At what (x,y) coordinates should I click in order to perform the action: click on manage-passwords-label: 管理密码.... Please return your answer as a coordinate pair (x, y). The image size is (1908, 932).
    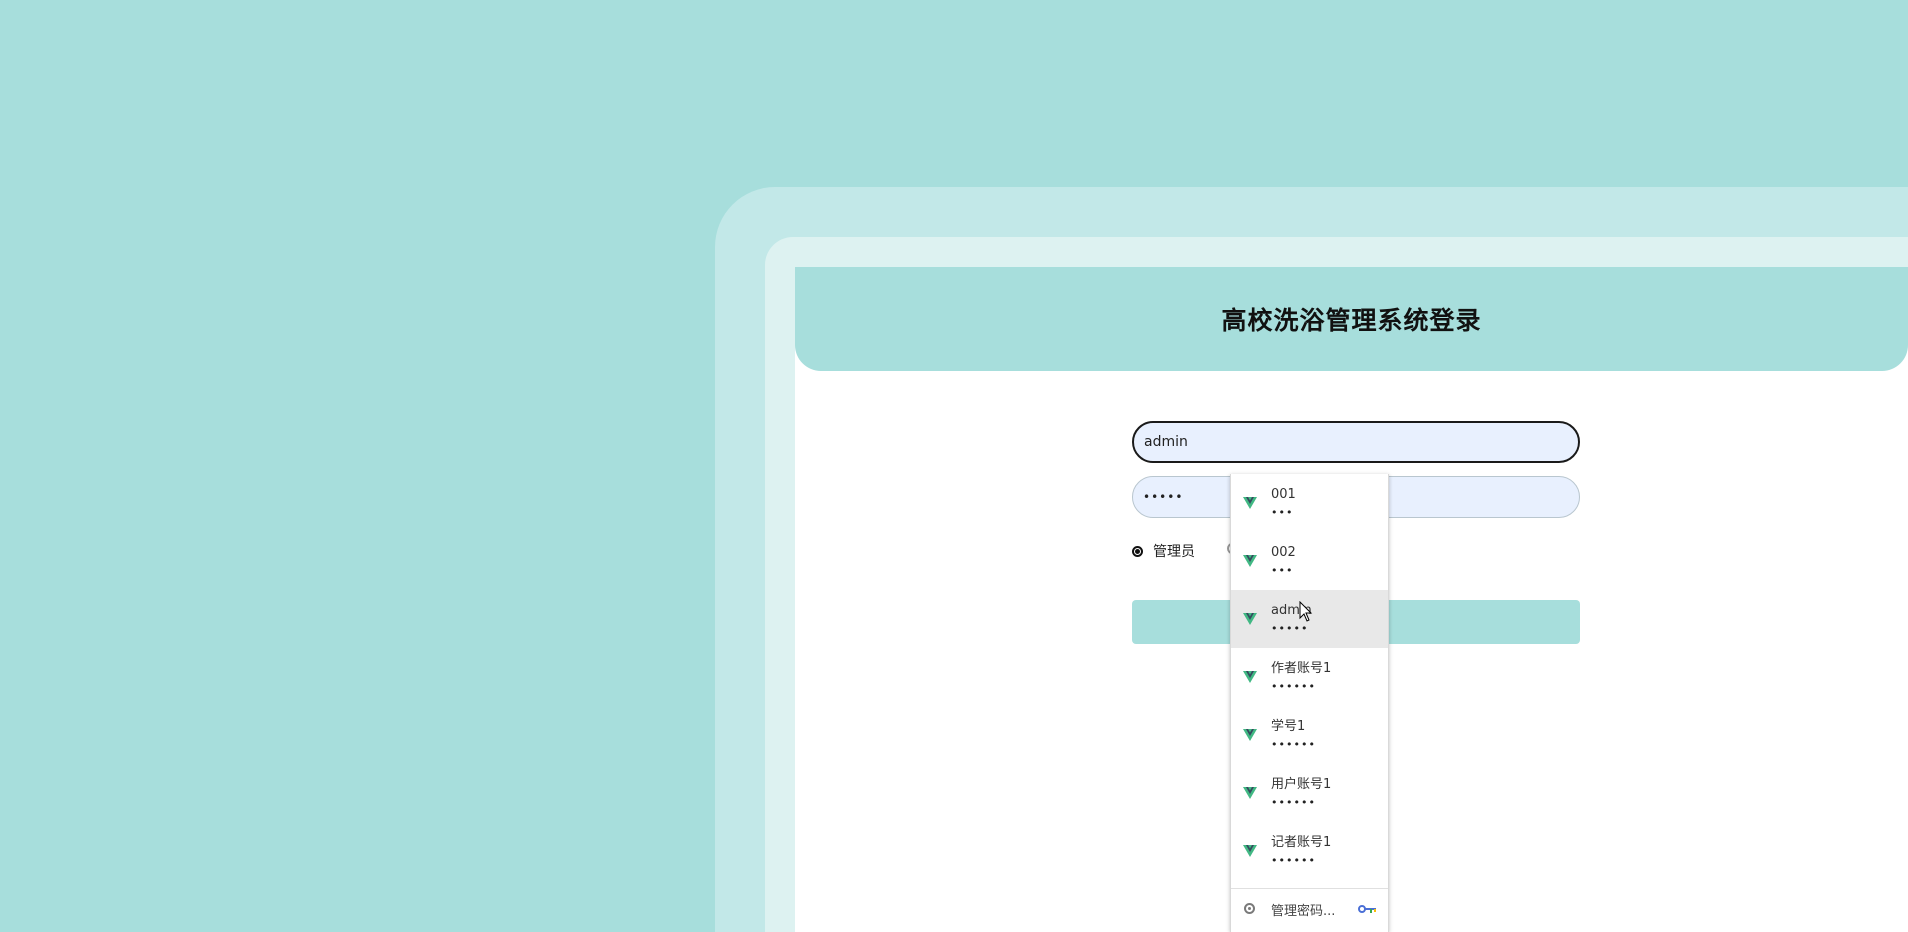
    Looking at the image, I should click on (1303, 911).